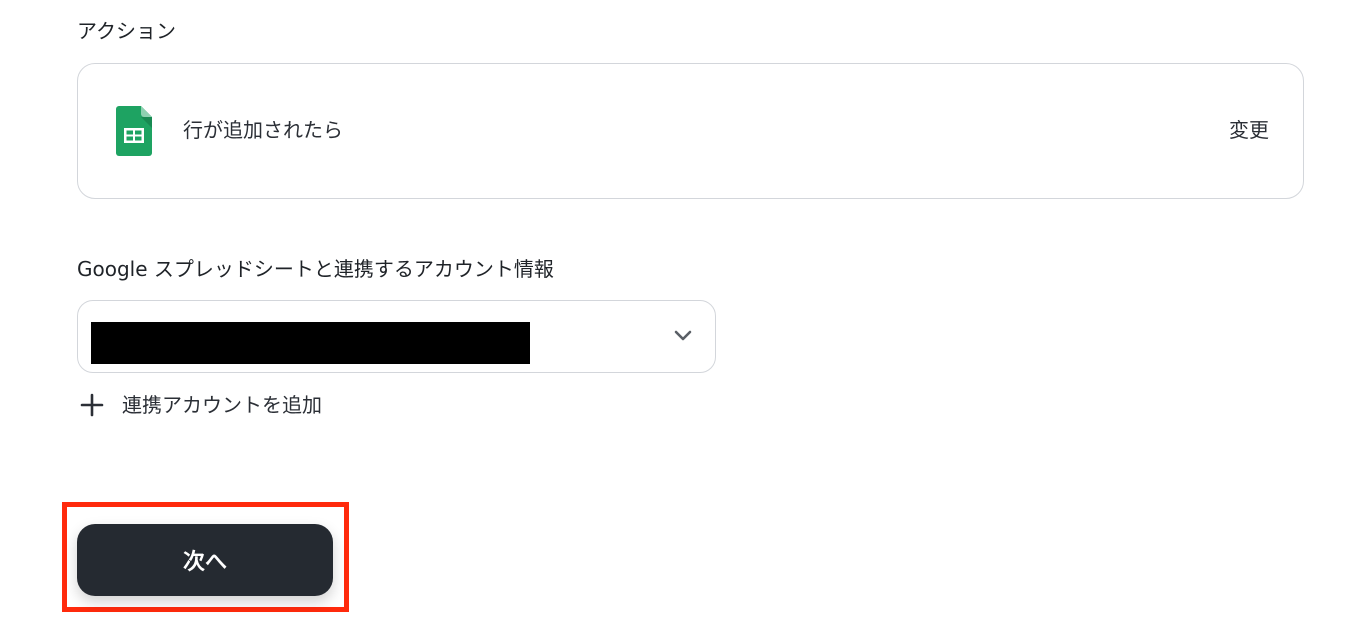 This screenshot has width=1358, height=644. I want to click on plus-icon, so click(92, 405).